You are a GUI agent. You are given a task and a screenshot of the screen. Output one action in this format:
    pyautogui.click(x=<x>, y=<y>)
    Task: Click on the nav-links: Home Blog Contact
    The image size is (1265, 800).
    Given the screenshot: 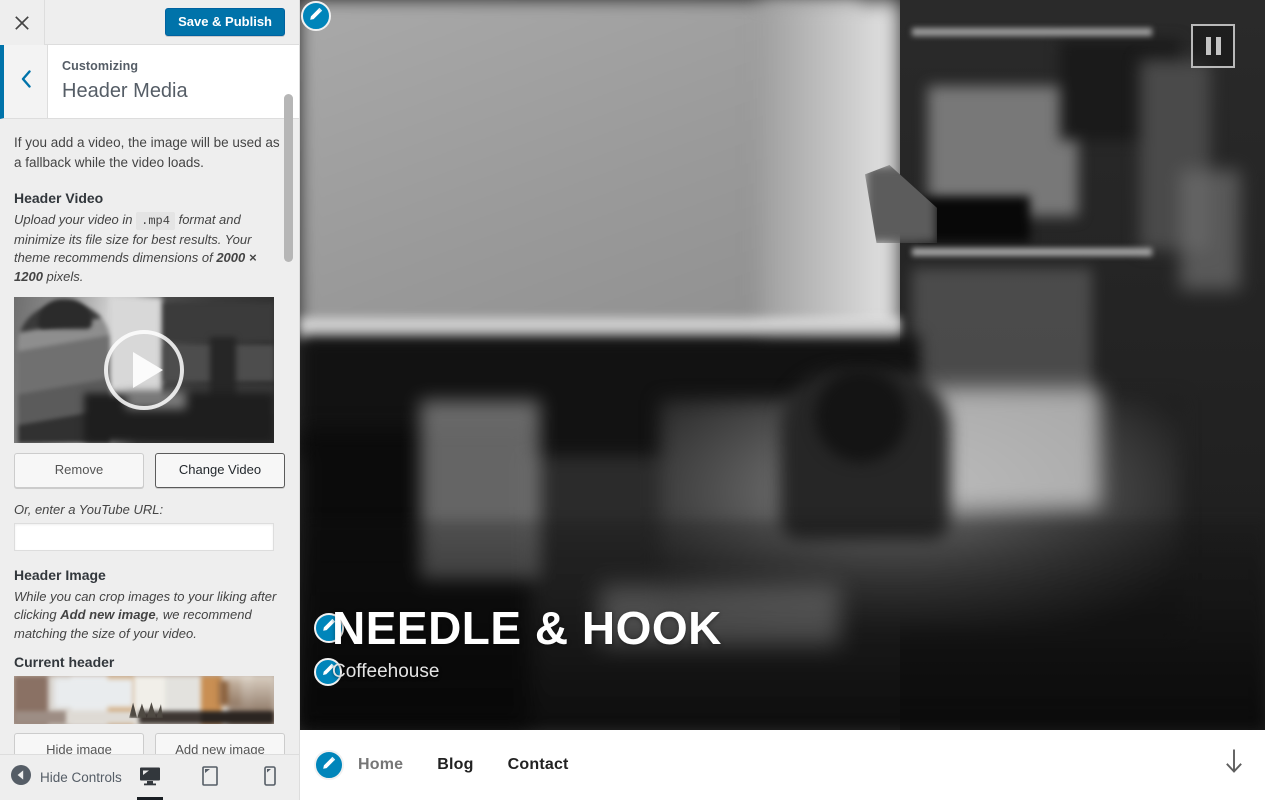 What is the action you would take?
    pyautogui.click(x=463, y=765)
    